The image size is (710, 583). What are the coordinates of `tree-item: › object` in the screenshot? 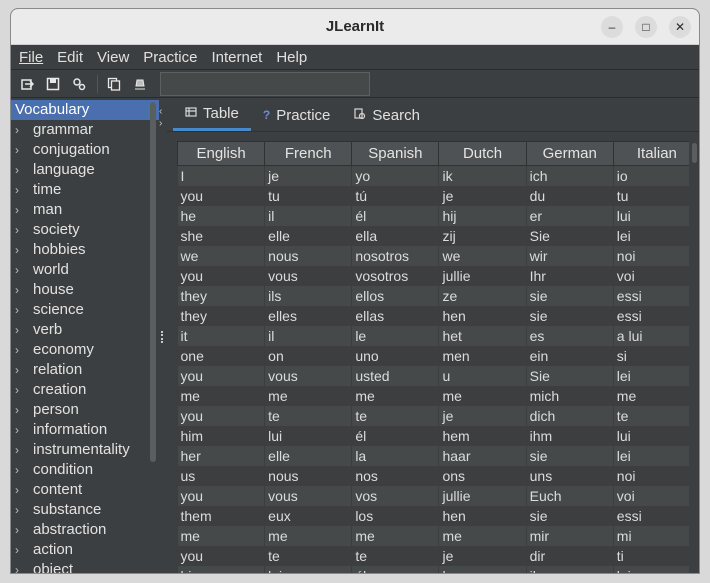 It's located at (85, 566).